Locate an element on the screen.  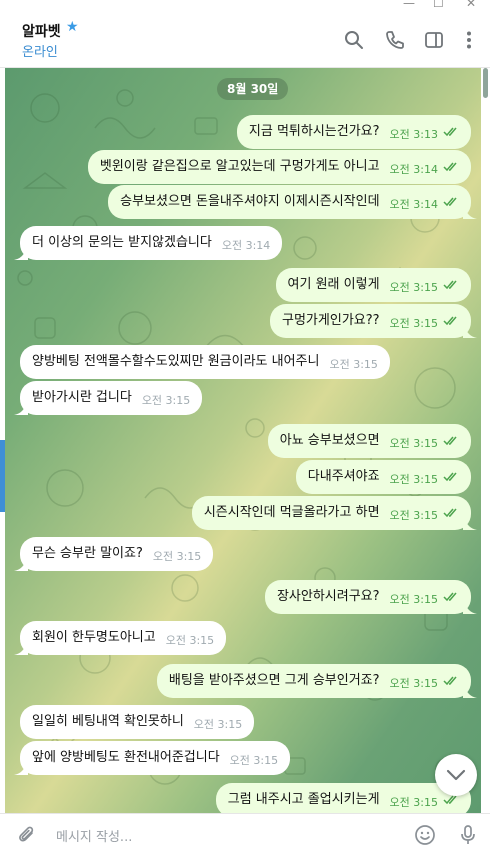
message-out: 시즌시작인데 먹글올라가고 하면 오전 3:15 is located at coordinates (334, 513).